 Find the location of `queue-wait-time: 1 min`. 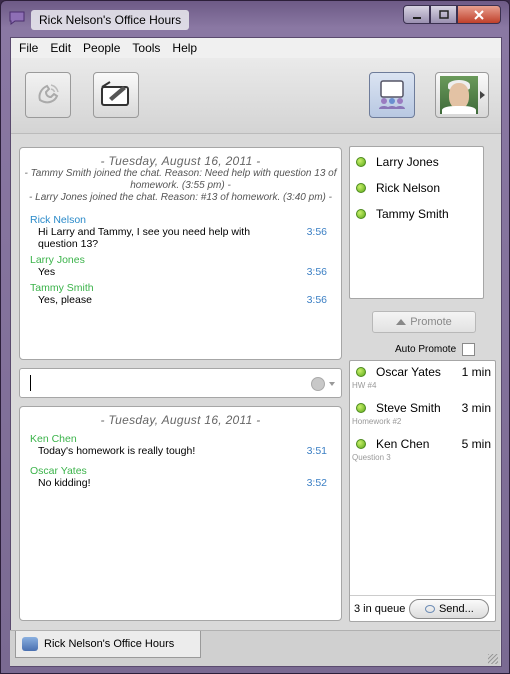

queue-wait-time: 1 min is located at coordinates (476, 372).